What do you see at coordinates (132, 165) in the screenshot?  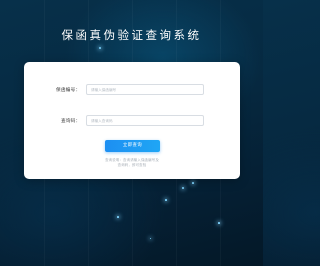 I see `query-tip-line-2: 查询码，即可查验` at bounding box center [132, 165].